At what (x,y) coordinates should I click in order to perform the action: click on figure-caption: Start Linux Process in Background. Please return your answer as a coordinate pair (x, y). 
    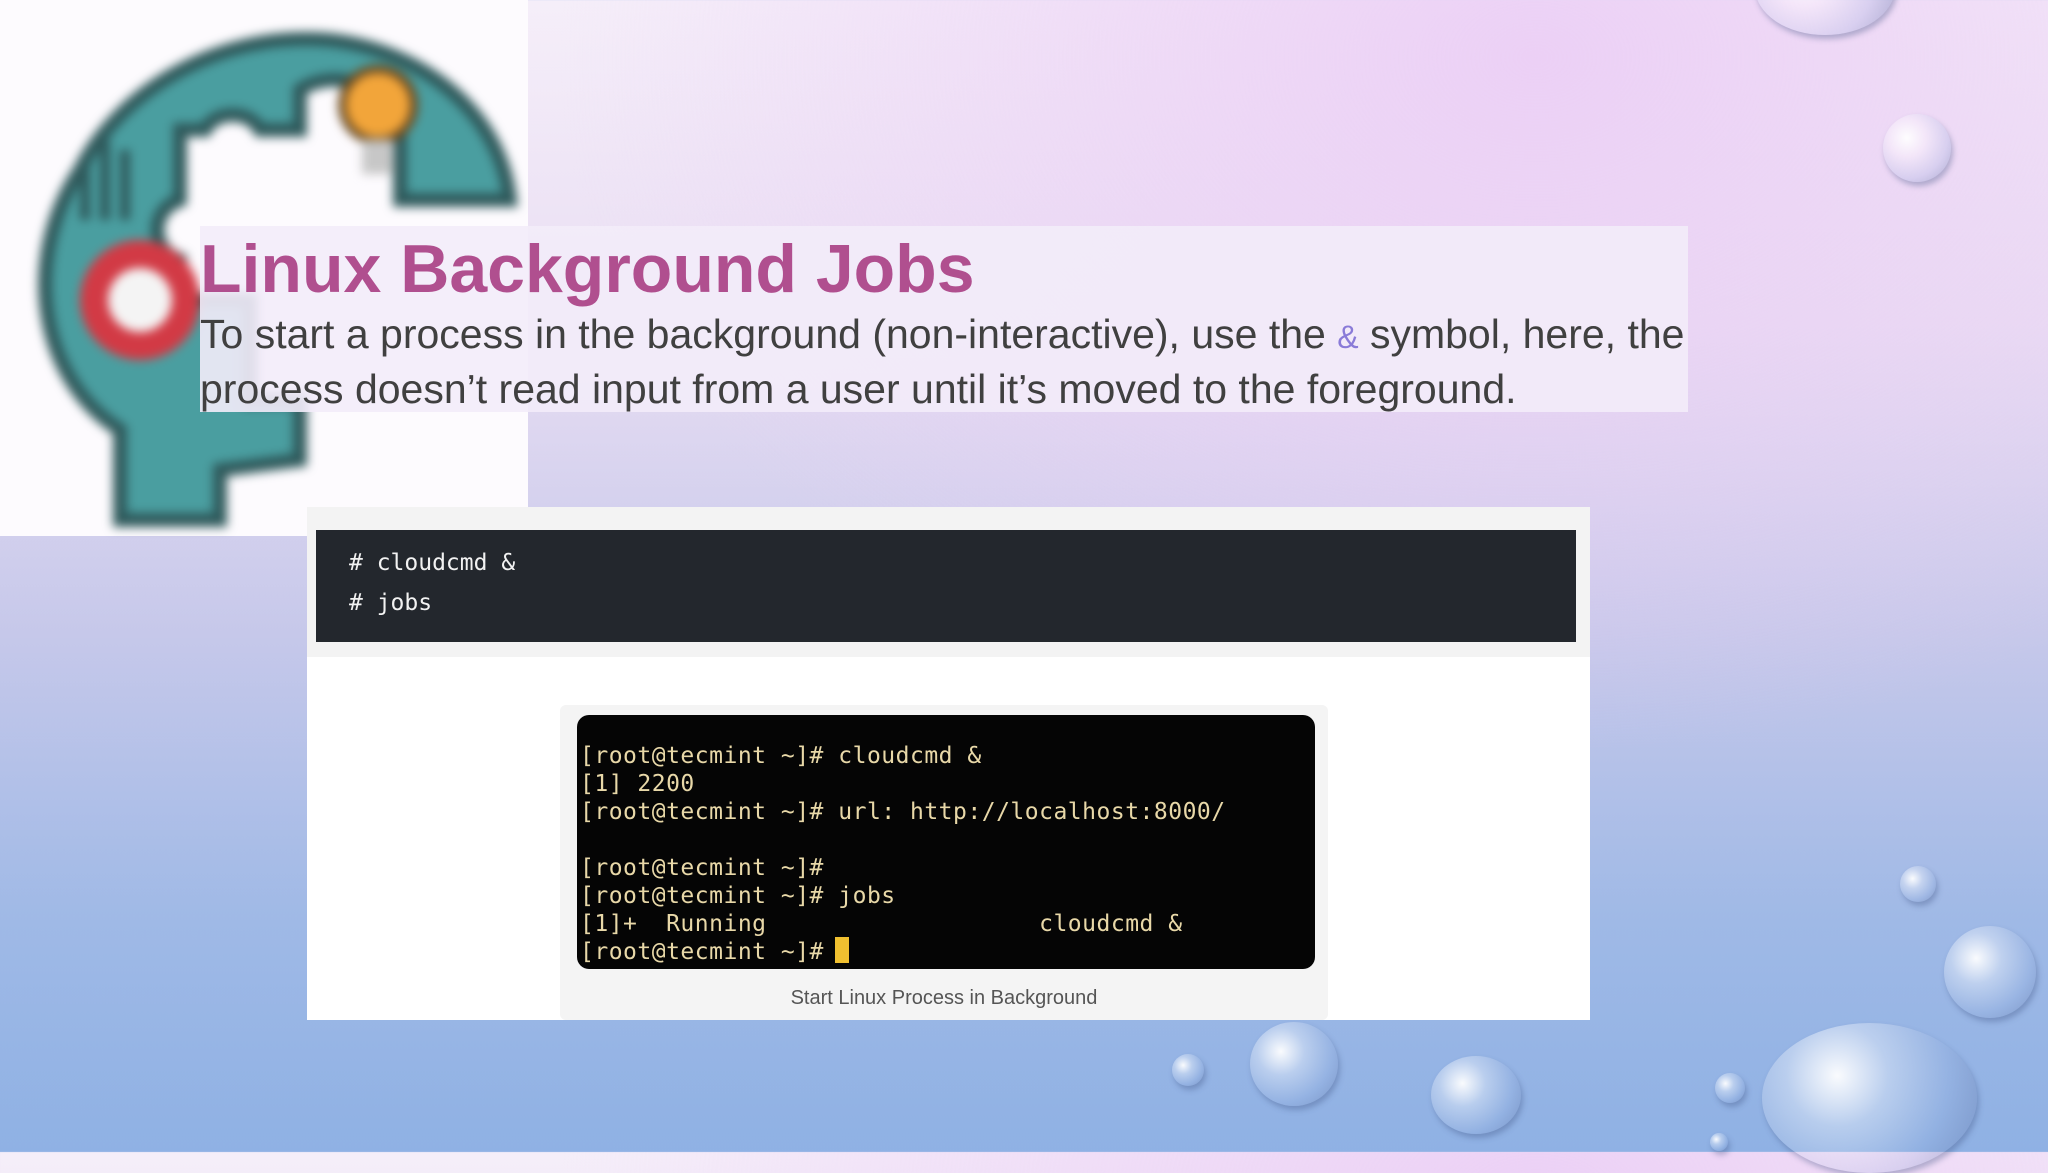
    Looking at the image, I should click on (944, 998).